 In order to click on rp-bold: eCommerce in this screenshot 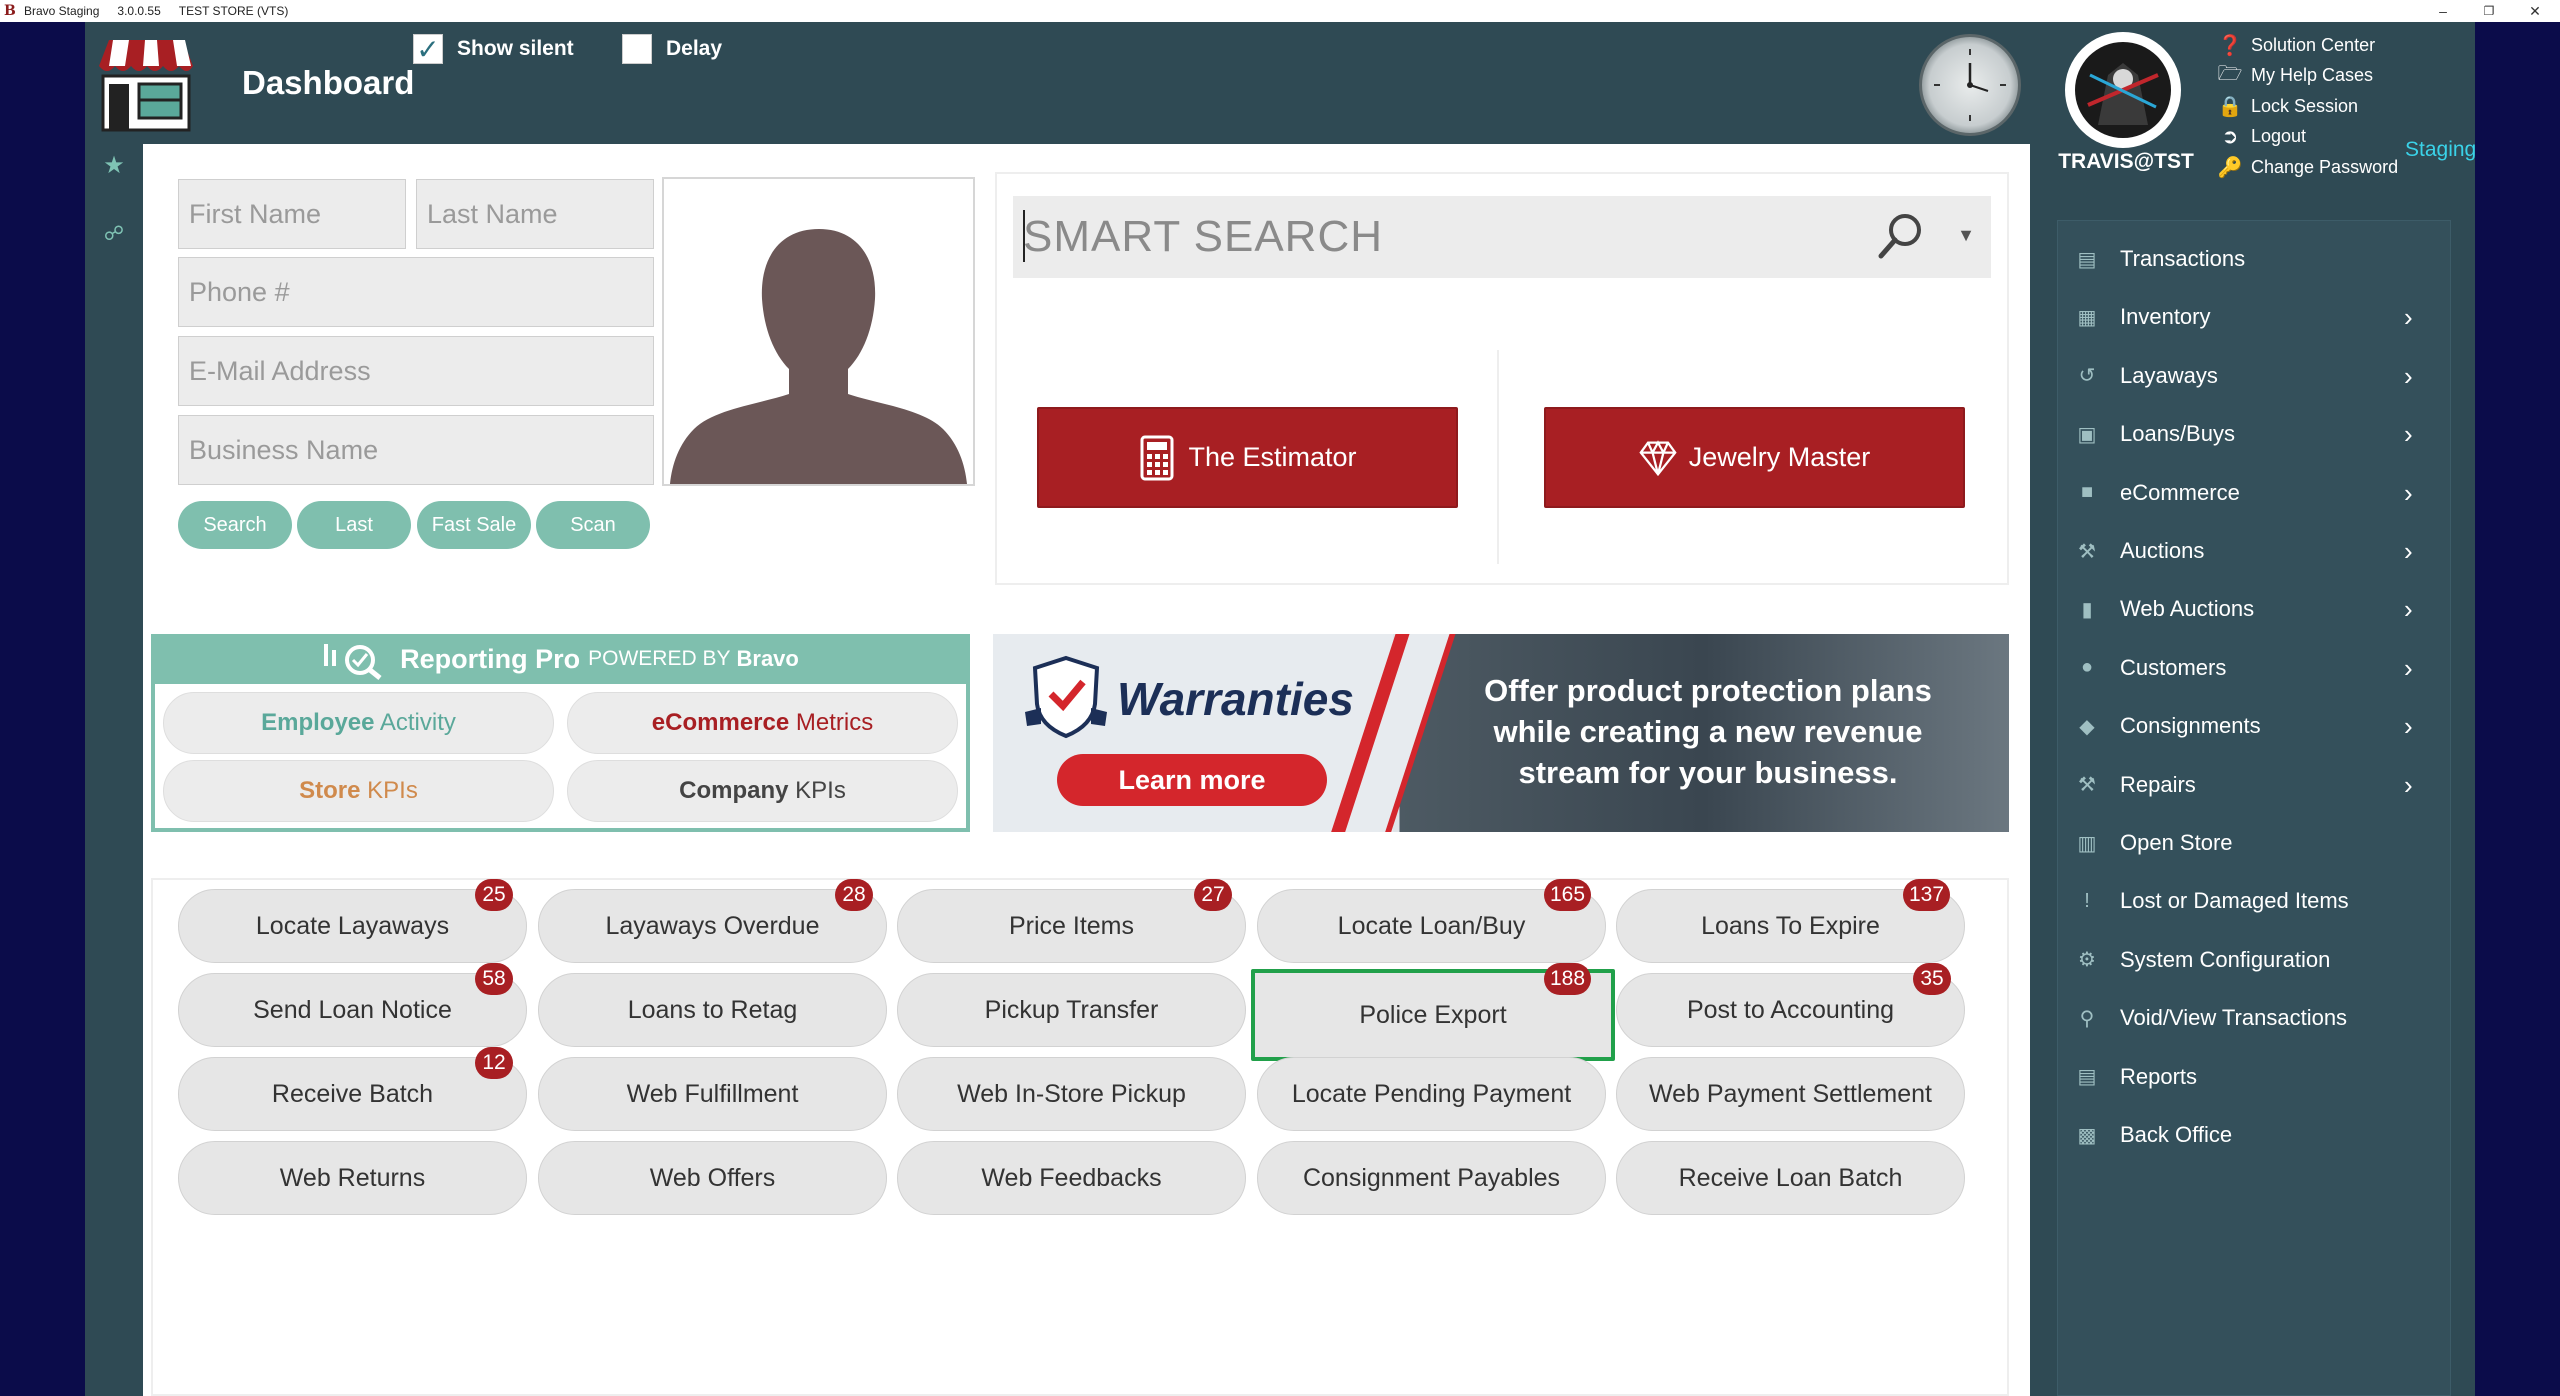, I will do `click(720, 722)`.